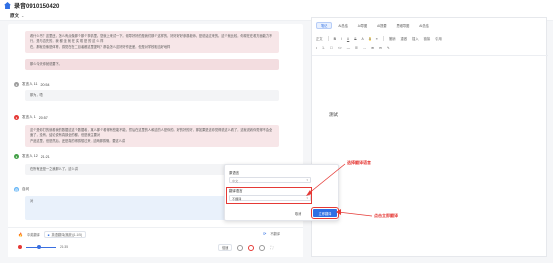  I want to click on player-row-bottom: 21:35, so click(43, 246).